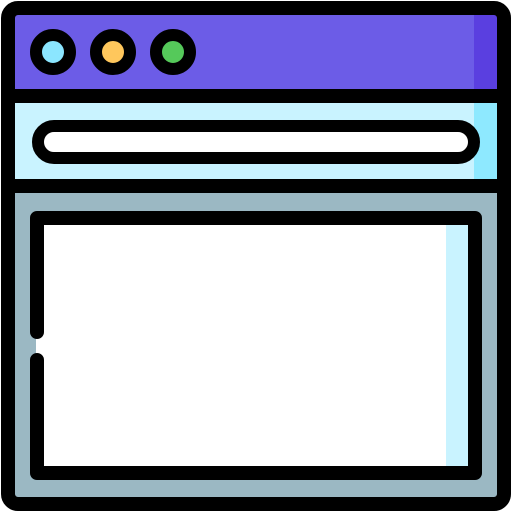  Describe the element at coordinates (486, 55) in the screenshot. I see `title-bar-shade` at that location.